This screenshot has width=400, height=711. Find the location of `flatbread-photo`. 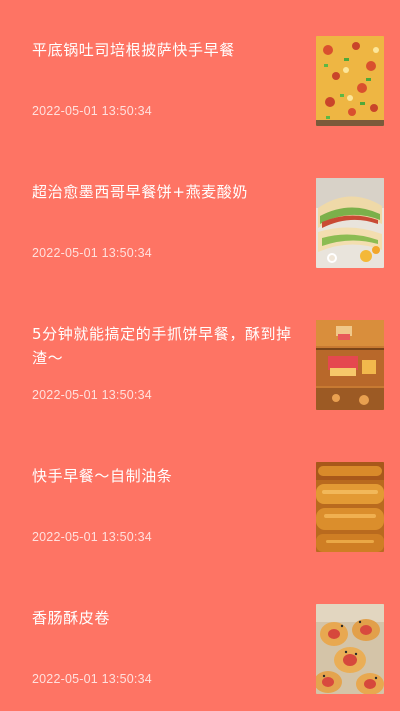

flatbread-photo is located at coordinates (350, 365).